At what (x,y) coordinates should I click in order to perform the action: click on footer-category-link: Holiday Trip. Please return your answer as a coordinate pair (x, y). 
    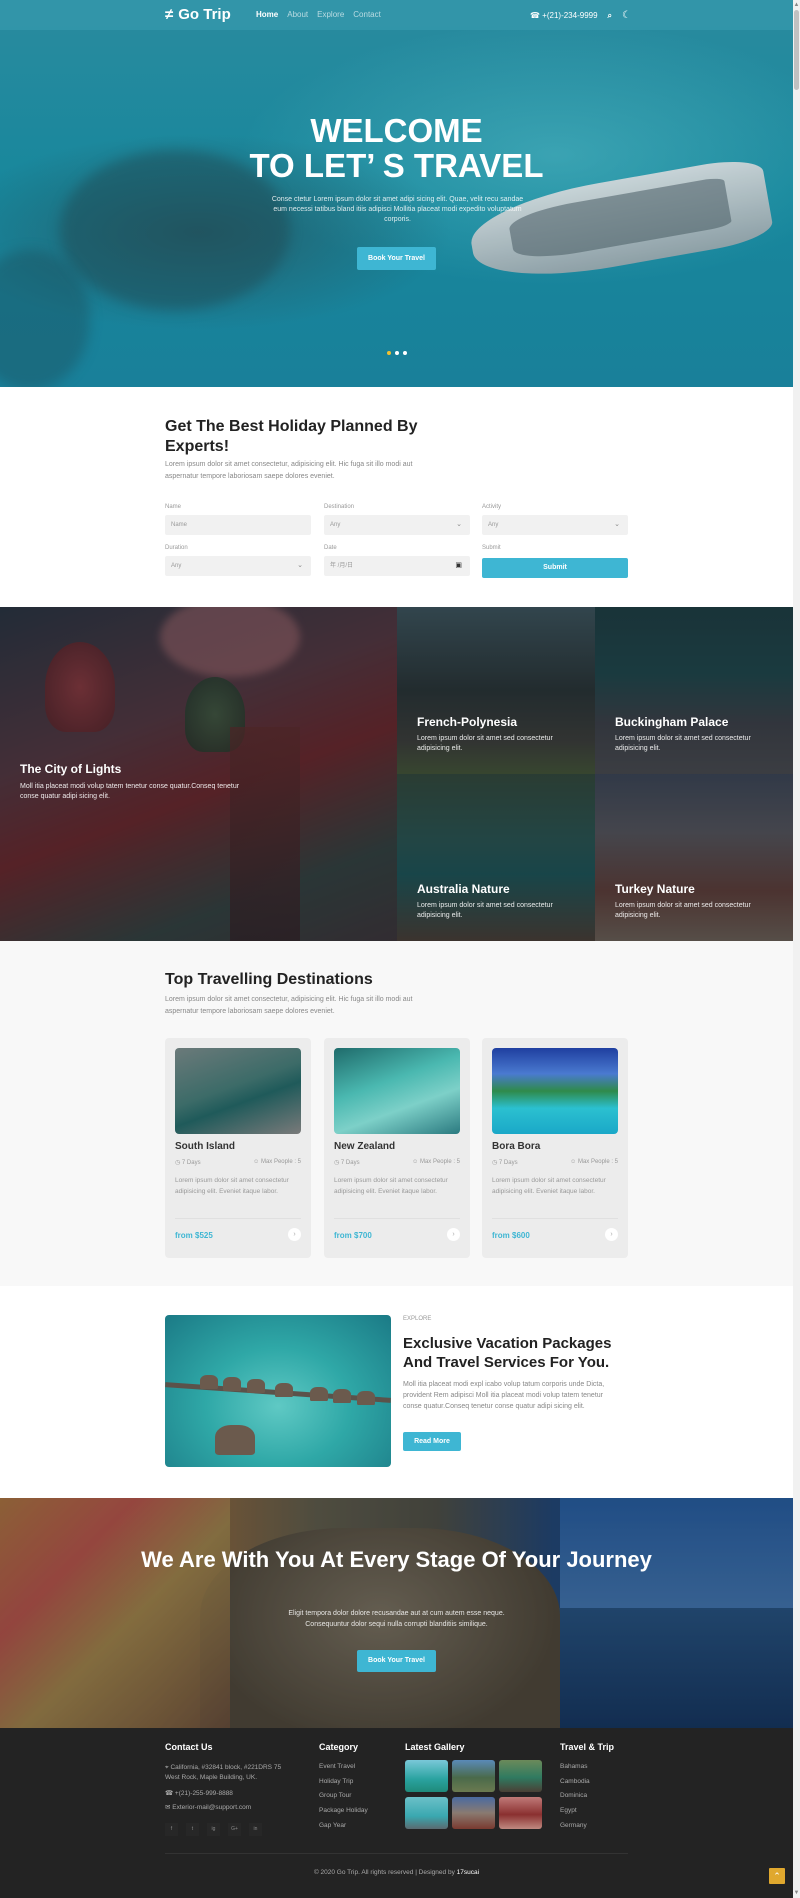
    Looking at the image, I should click on (336, 1781).